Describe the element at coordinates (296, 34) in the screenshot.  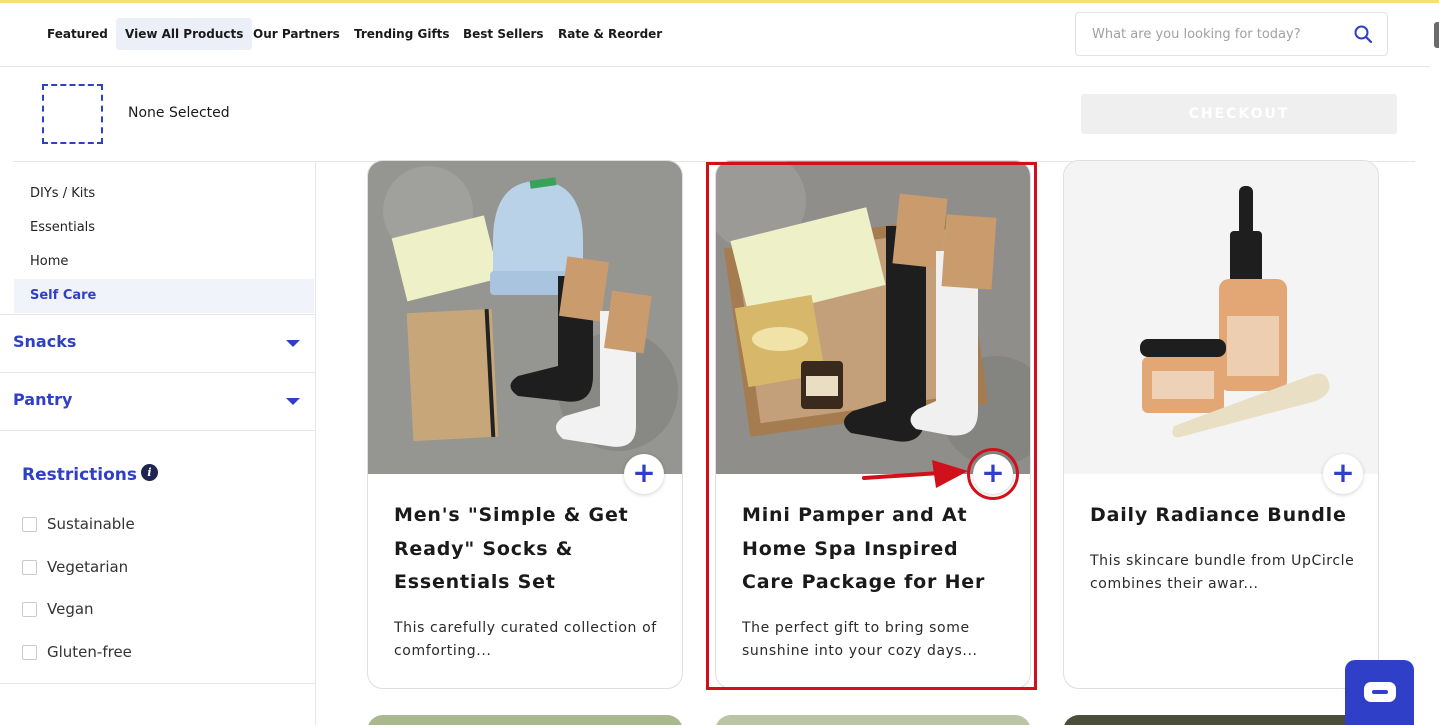
I see `nav-our-partners: Our Partners` at that location.